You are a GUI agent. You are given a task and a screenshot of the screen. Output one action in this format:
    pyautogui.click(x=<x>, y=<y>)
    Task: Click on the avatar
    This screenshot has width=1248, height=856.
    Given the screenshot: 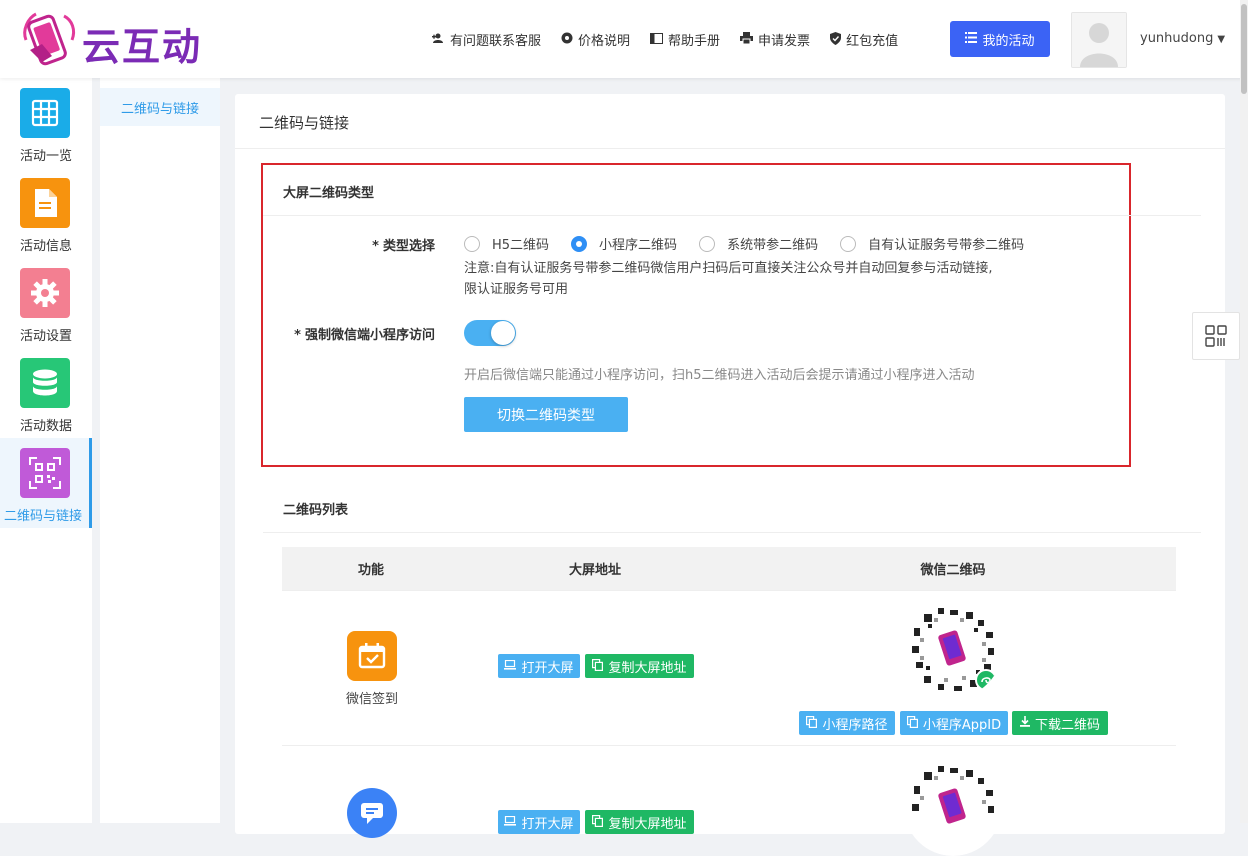 What is the action you would take?
    pyautogui.click(x=1099, y=40)
    